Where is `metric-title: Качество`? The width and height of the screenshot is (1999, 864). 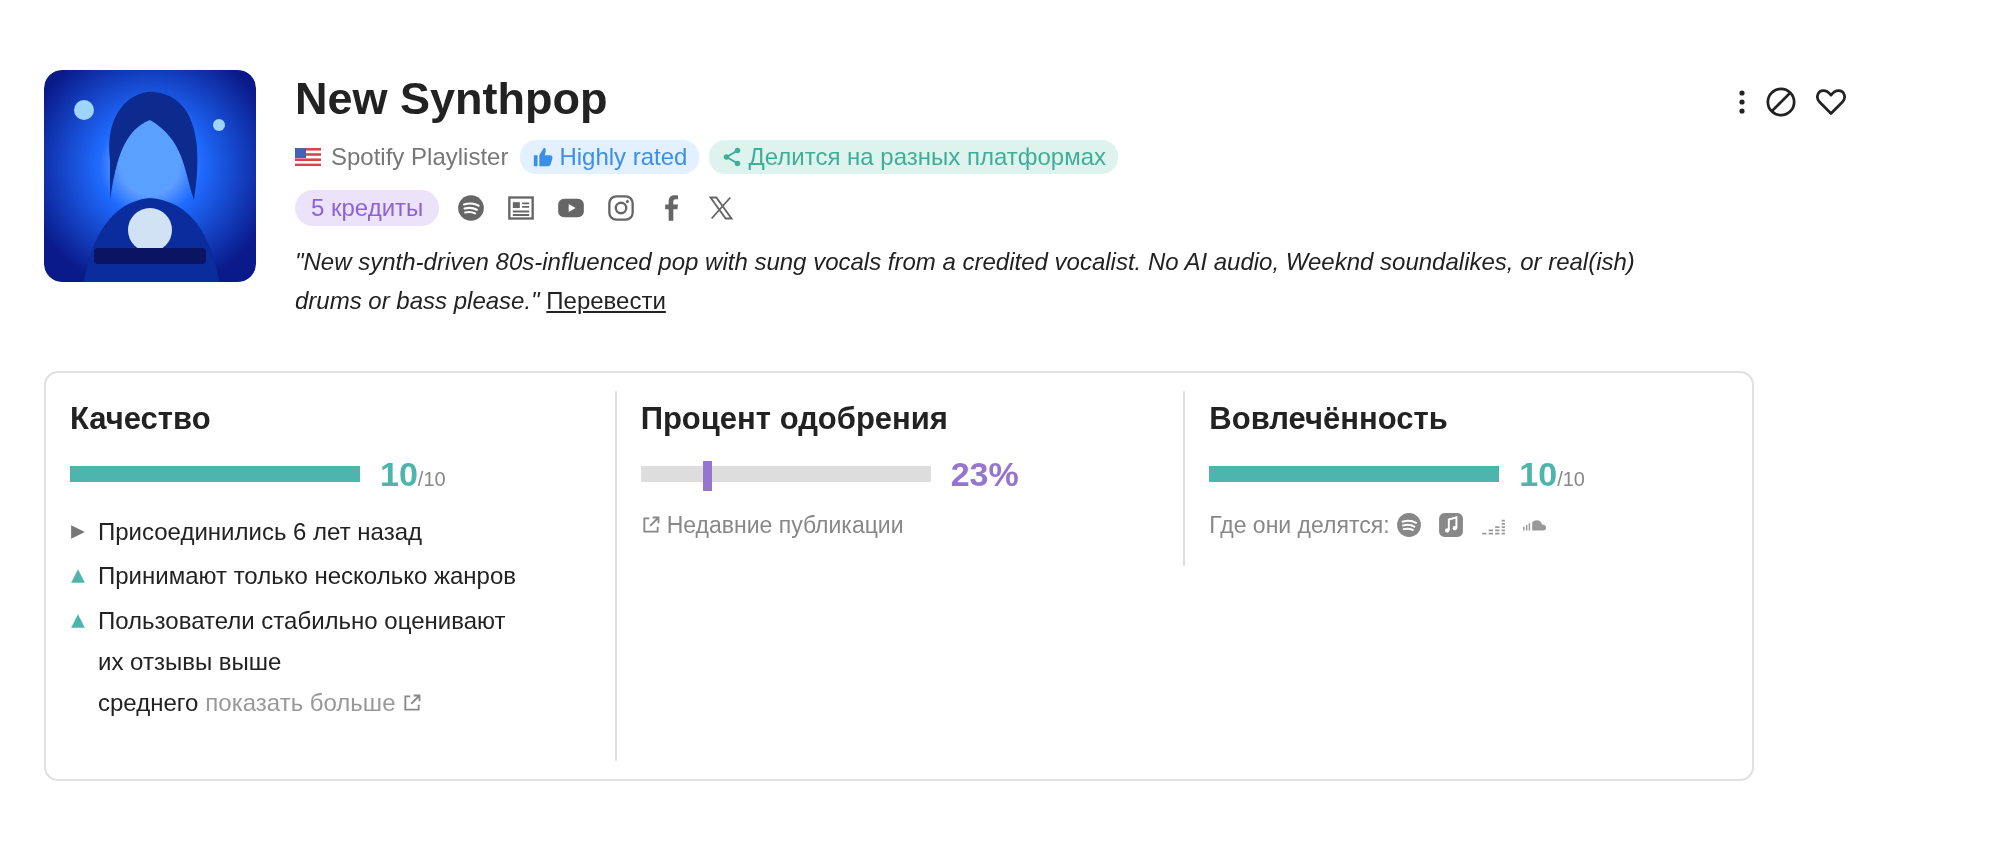
metric-title: Качество is located at coordinates (141, 418).